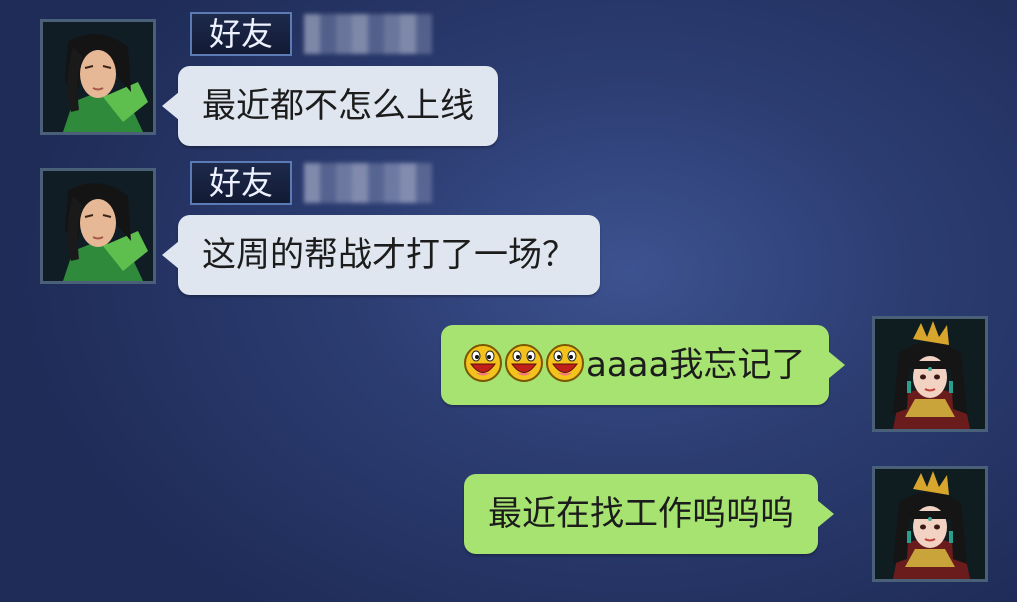 The height and width of the screenshot is (602, 1017). I want to click on message-bubble: 最近都不怎么上线, so click(330, 106).